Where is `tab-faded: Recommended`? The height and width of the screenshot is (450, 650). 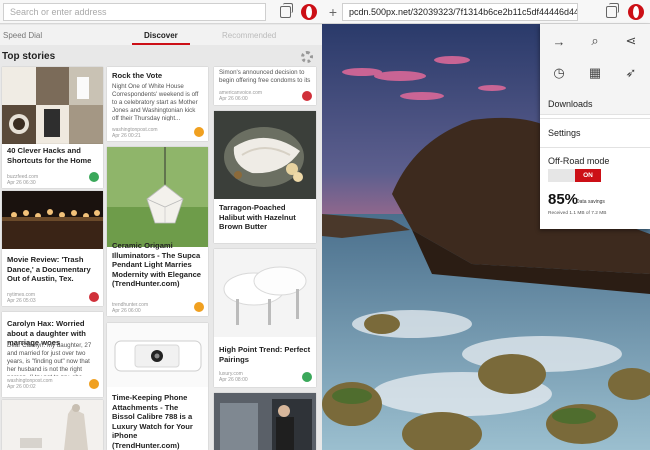
tab-faded: Recommended is located at coordinates (249, 35).